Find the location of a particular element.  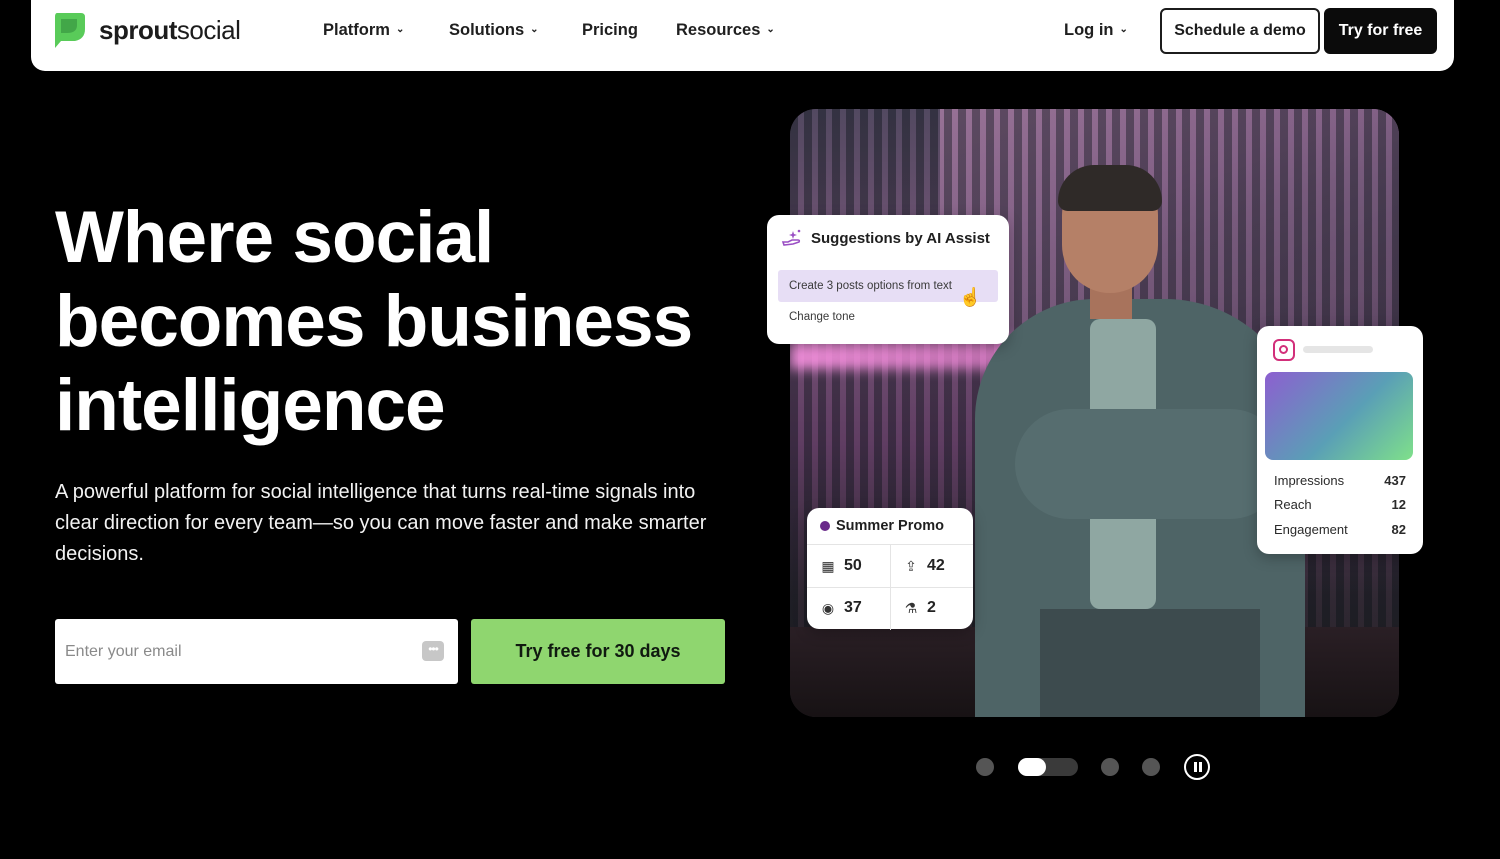

stat-reach: Reach 12 is located at coordinates (1340, 504).